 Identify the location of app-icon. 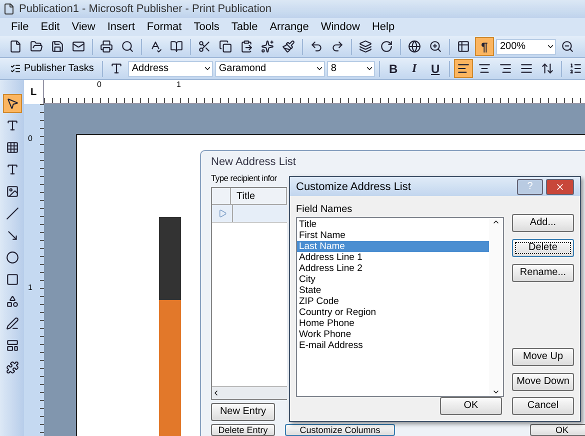
(9, 9).